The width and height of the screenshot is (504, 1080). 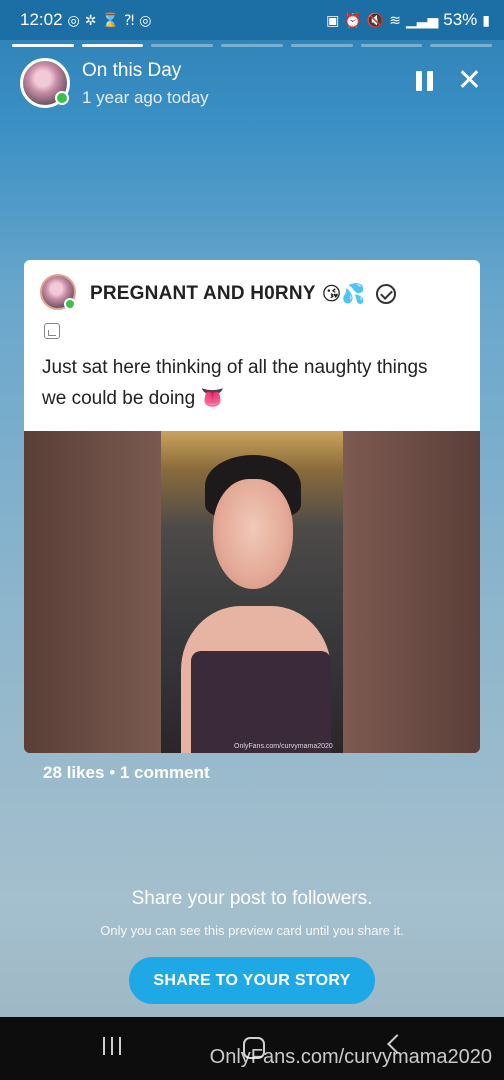 I want to click on watermark: OnlyFans.com/curvymama2020, so click(x=350, y=1057).